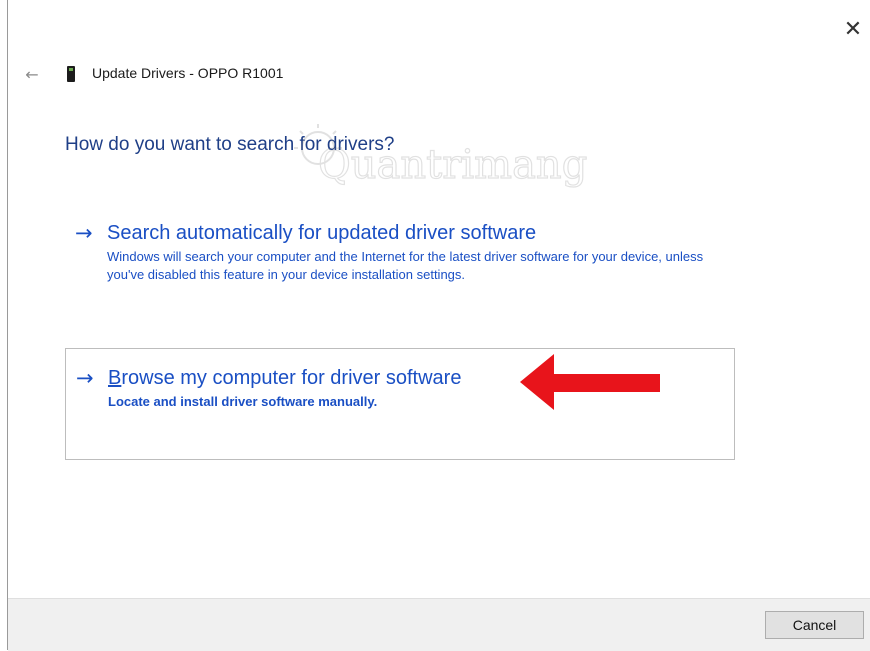  What do you see at coordinates (441, 156) in the screenshot?
I see `quantrimang-watermark: Quantrimang` at bounding box center [441, 156].